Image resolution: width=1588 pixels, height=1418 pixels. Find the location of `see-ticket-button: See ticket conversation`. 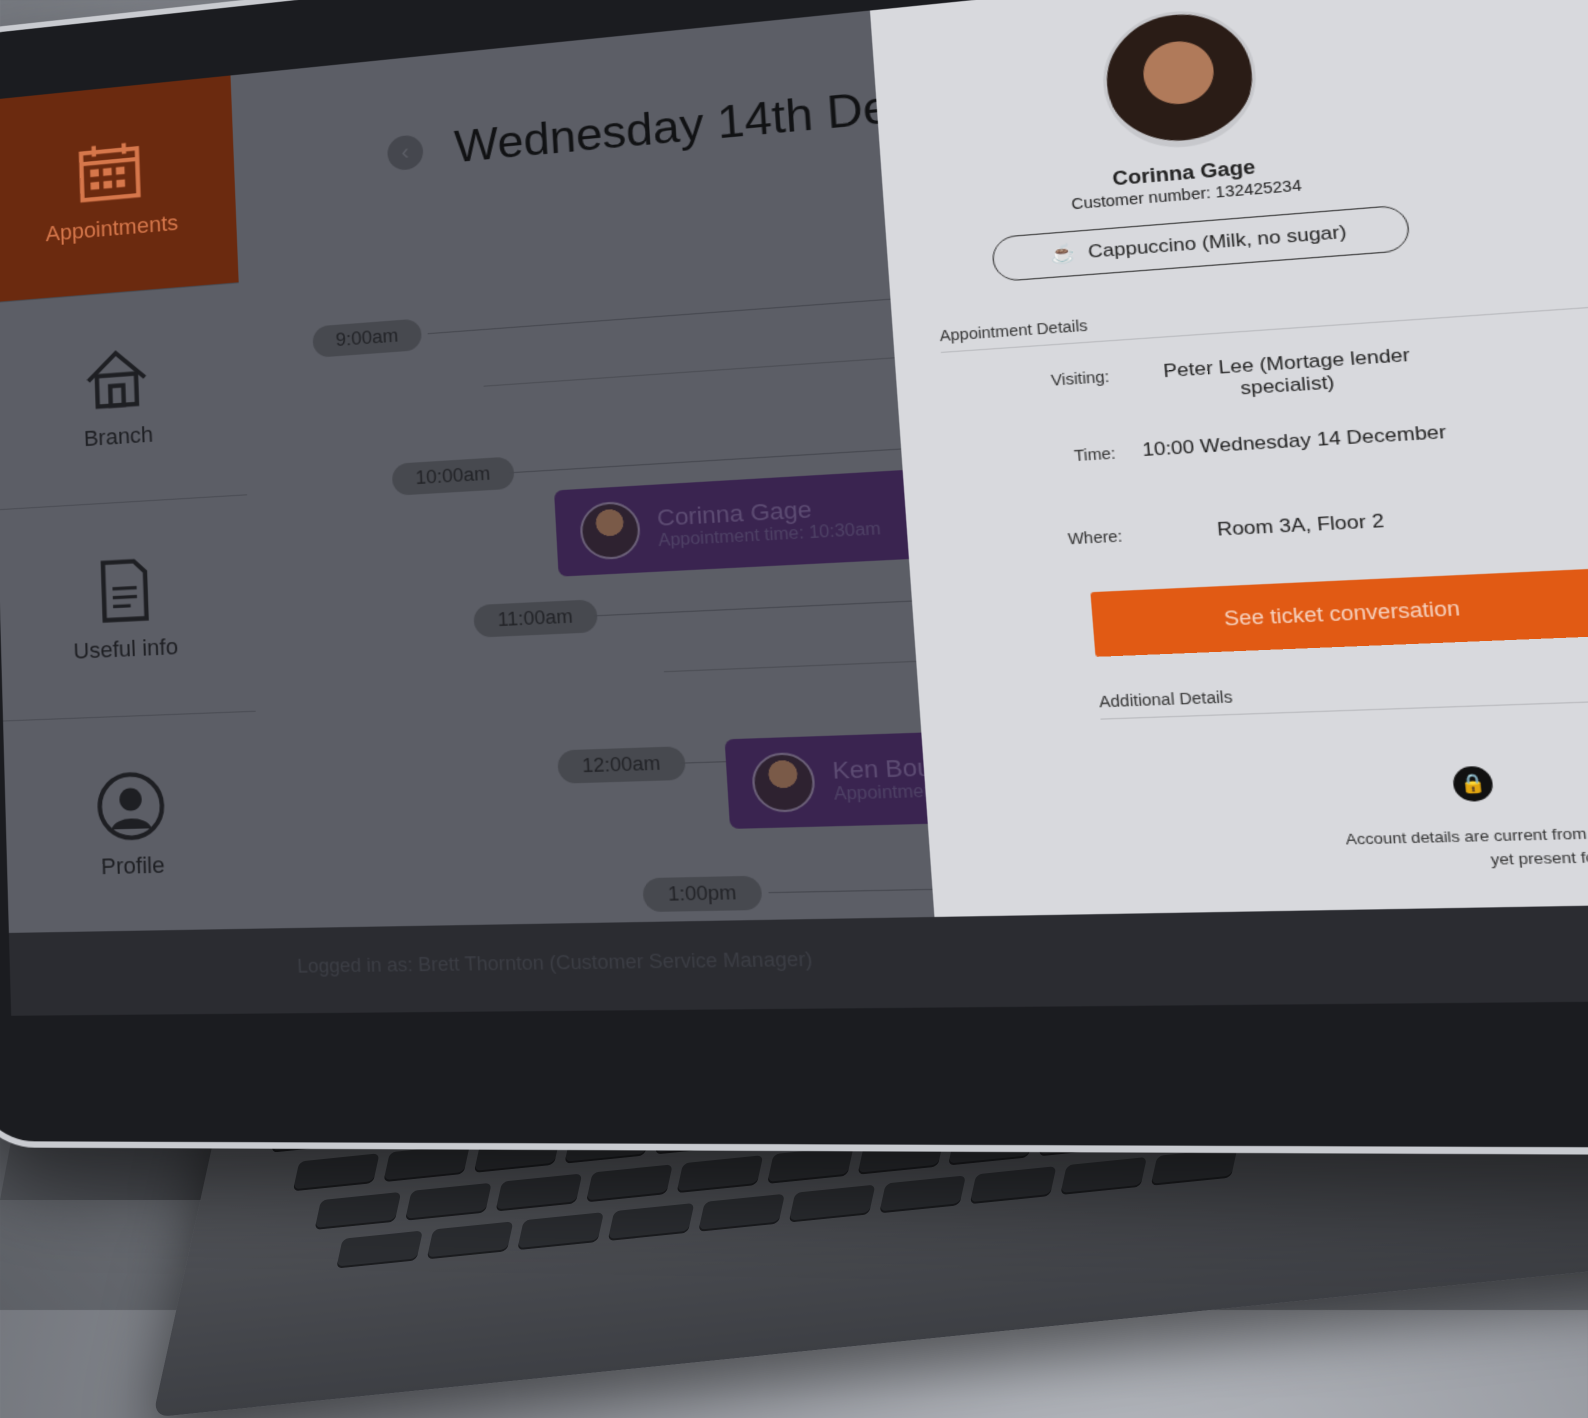

see-ticket-button: See ticket conversation is located at coordinates (1339, 613).